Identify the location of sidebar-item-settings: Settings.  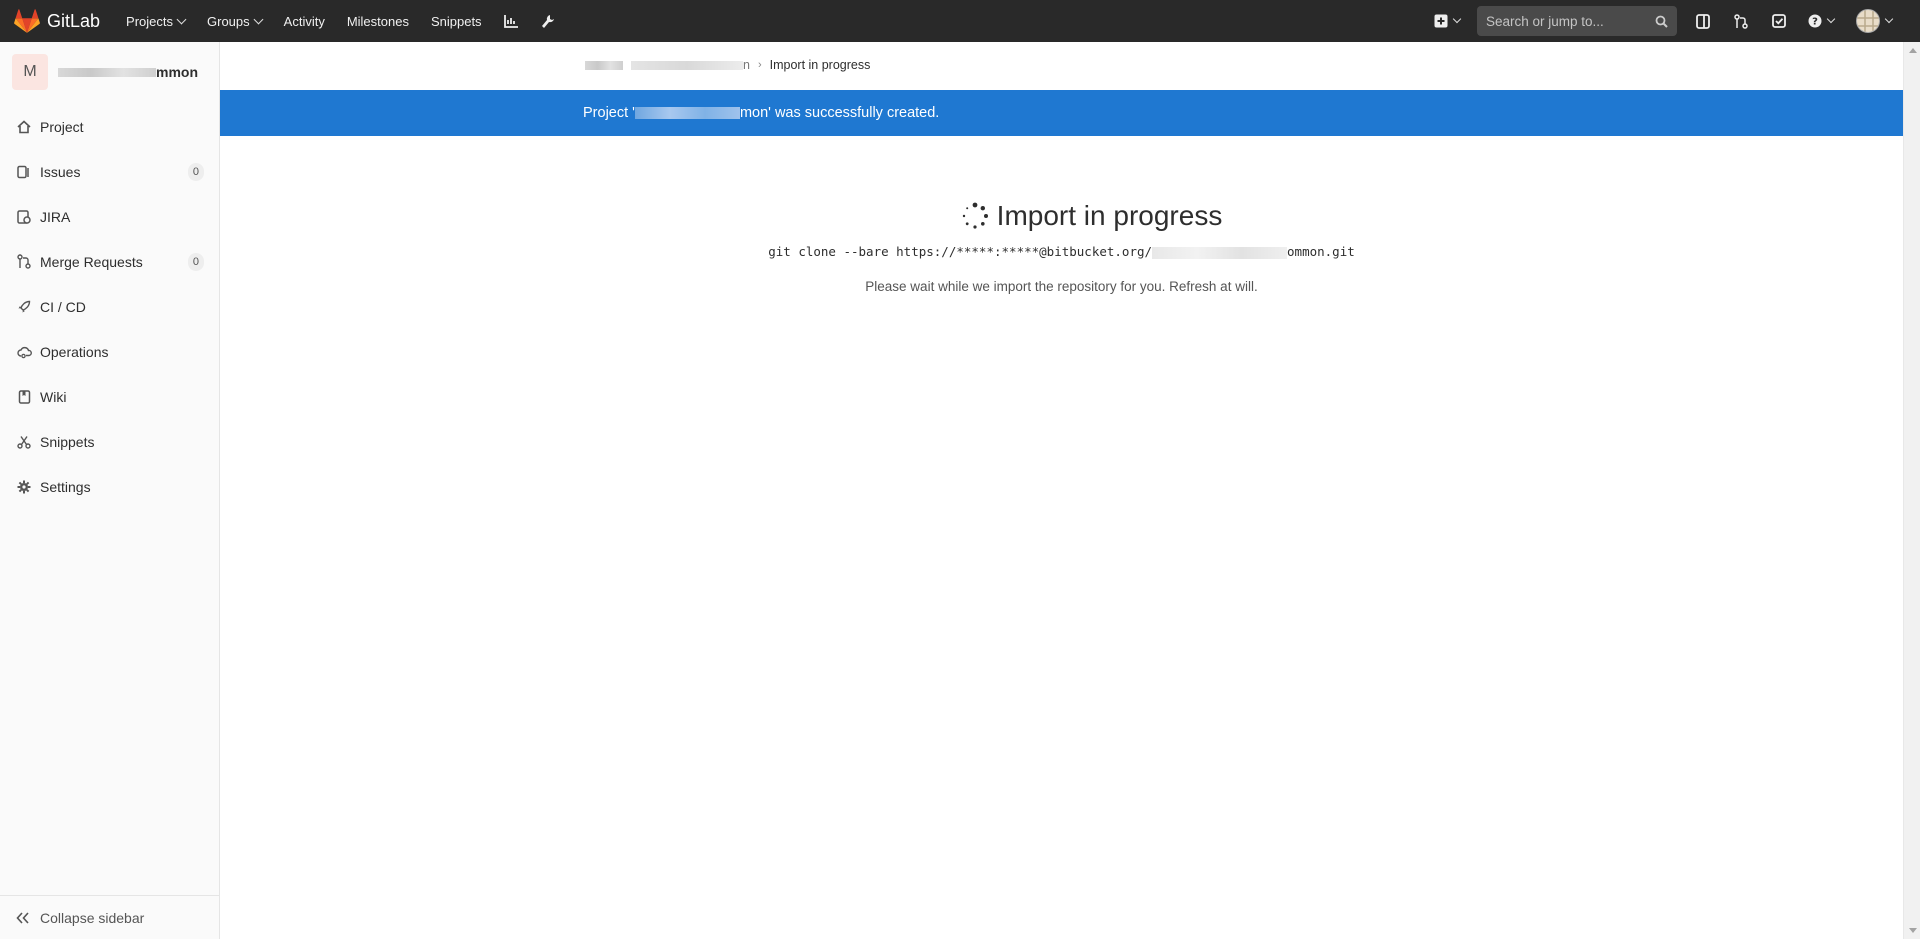
(109, 486).